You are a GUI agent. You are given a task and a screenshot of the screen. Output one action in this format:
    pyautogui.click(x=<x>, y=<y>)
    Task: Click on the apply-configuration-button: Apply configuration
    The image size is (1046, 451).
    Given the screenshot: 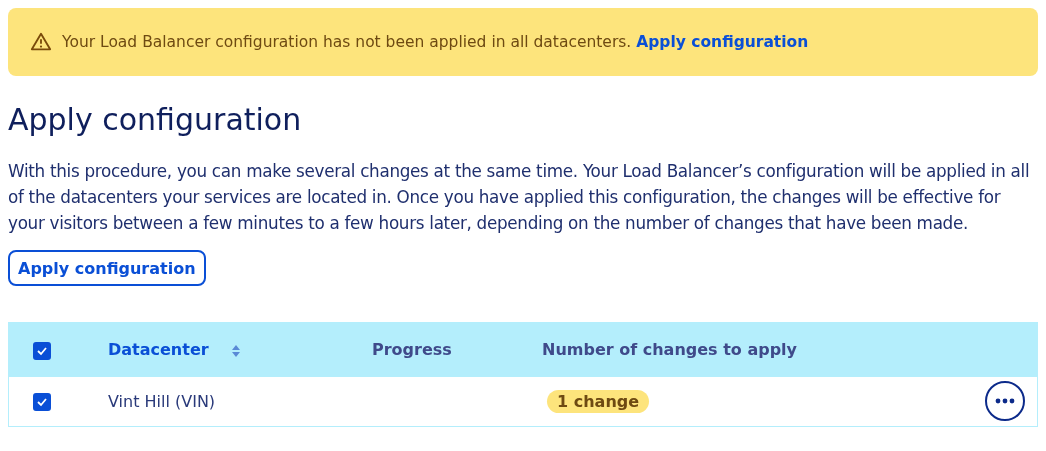 What is the action you would take?
    pyautogui.click(x=107, y=268)
    